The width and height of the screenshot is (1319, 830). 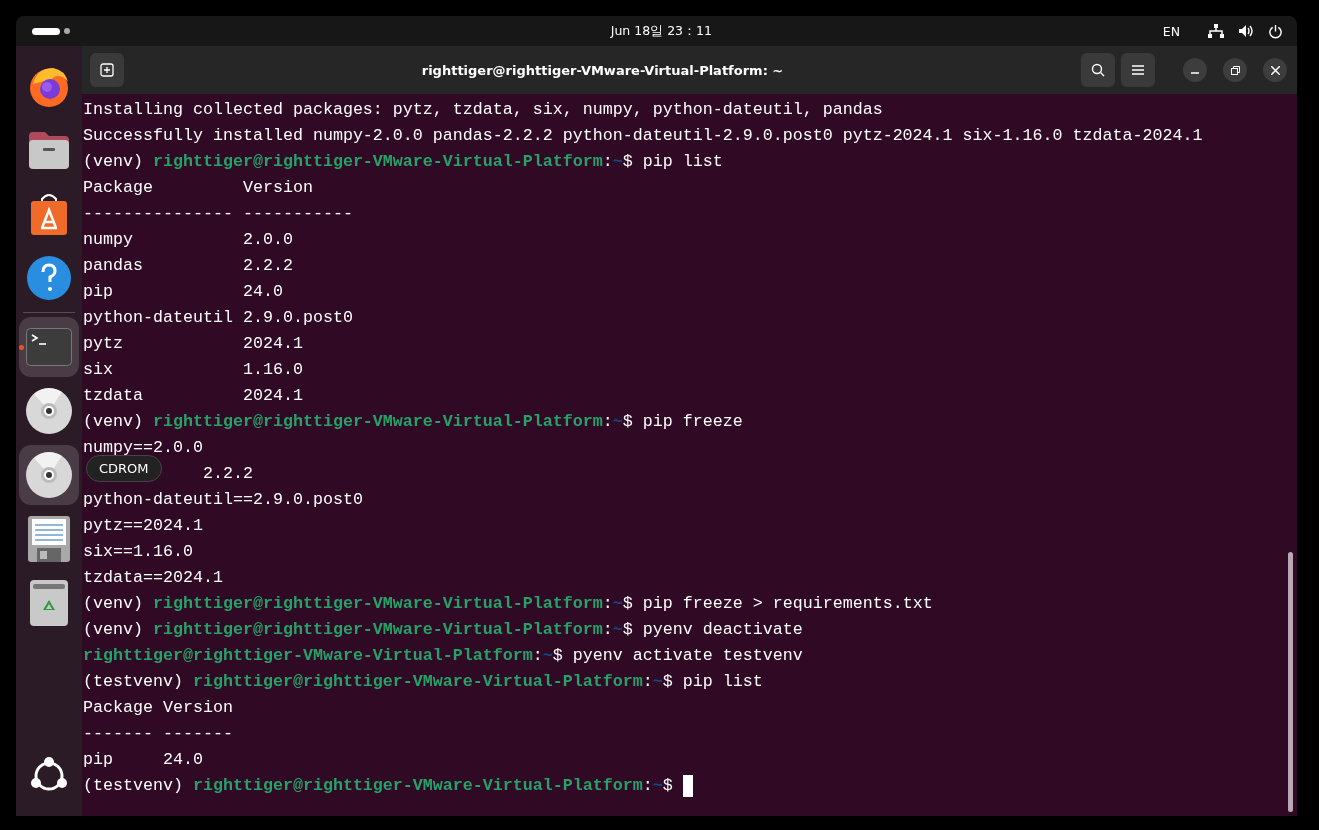 I want to click on terminal-text: six 1.16.0, so click(x=193, y=370).